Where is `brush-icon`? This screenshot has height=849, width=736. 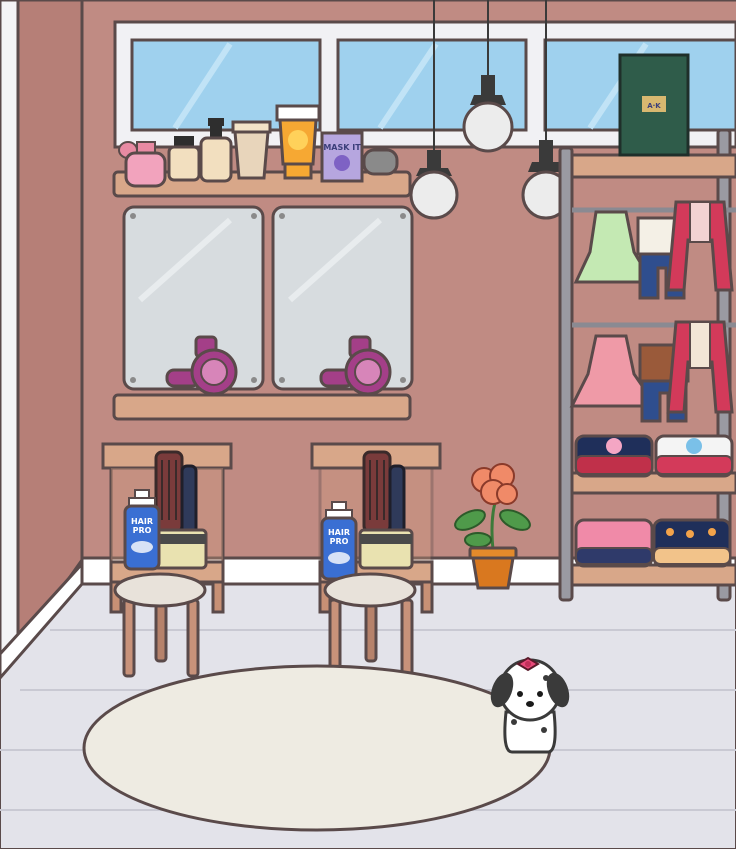 brush-icon is located at coordinates (377, 492).